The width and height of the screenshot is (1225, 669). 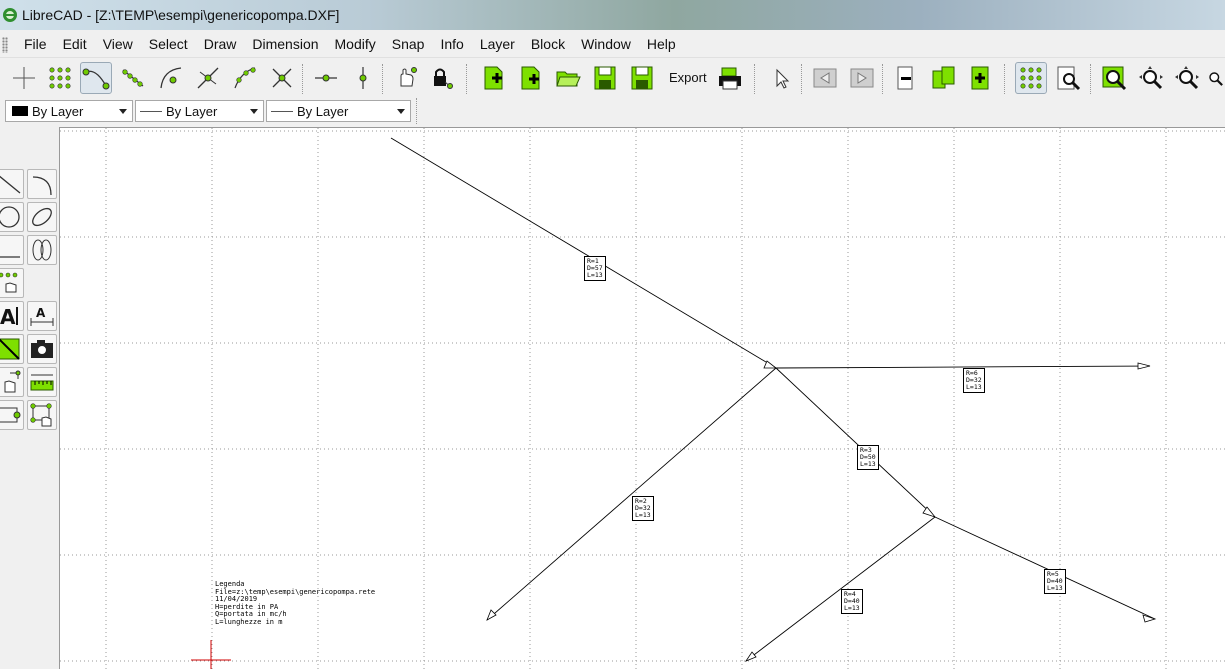 What do you see at coordinates (548, 44) in the screenshot?
I see `menu-block: Block` at bounding box center [548, 44].